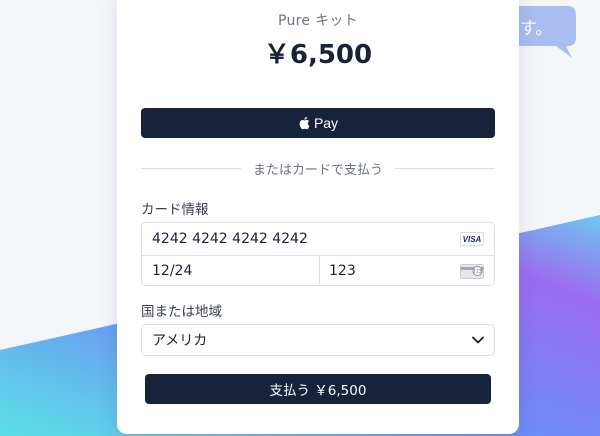 The image size is (600, 436). I want to click on visa-icon: VISA, so click(472, 239).